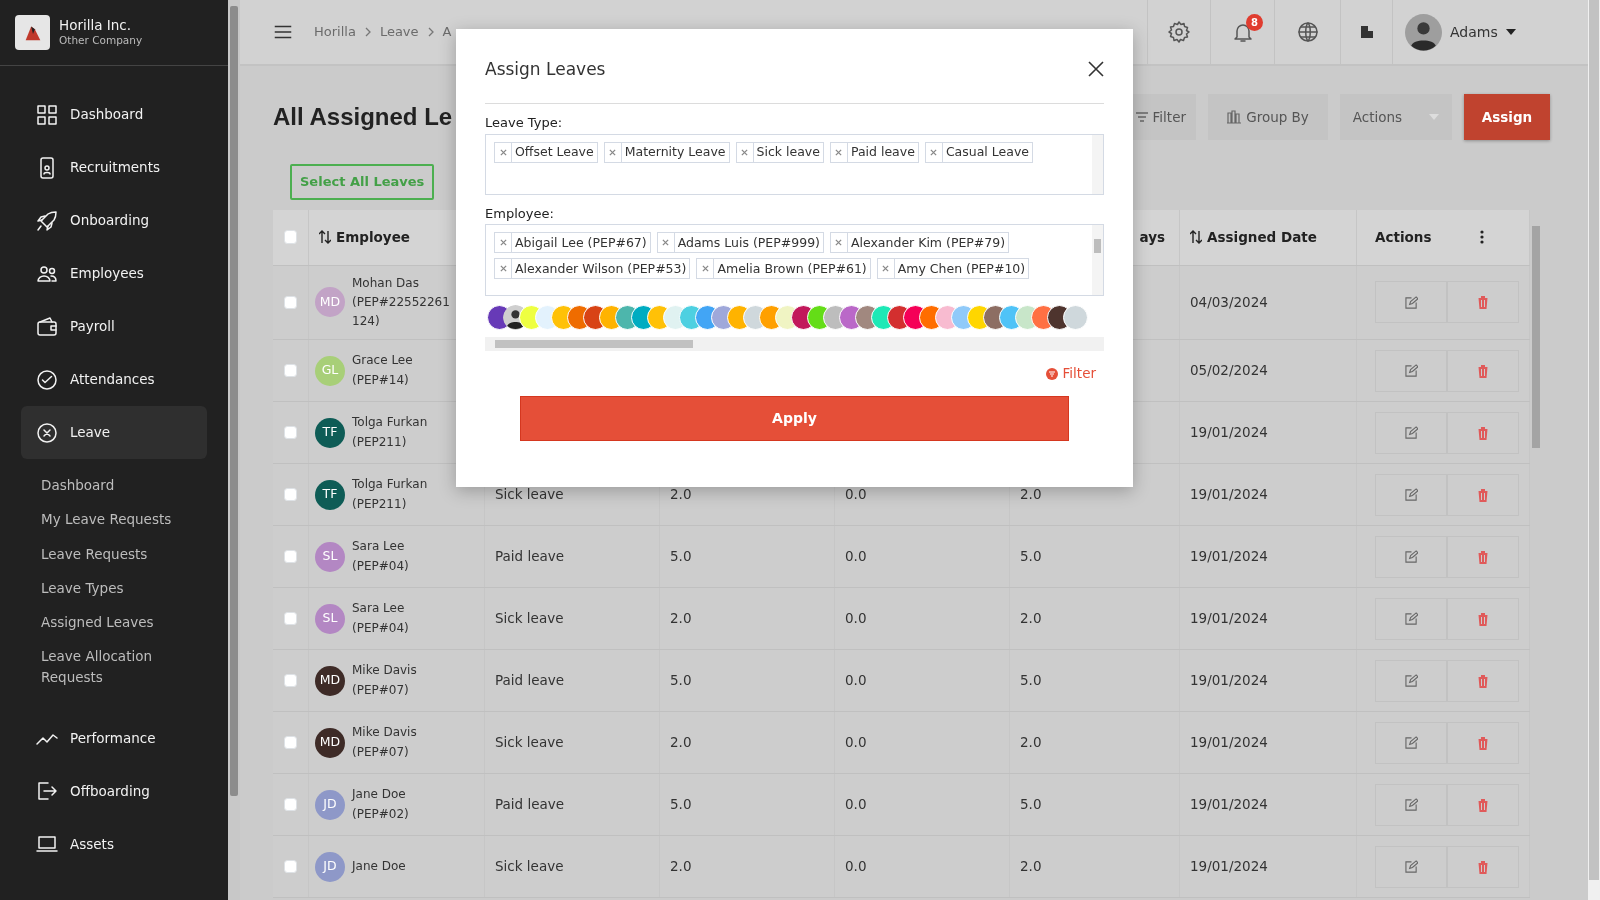 Image resolution: width=1600 pixels, height=900 pixels. I want to click on sidebar-subitem: Dashboard, so click(116, 485).